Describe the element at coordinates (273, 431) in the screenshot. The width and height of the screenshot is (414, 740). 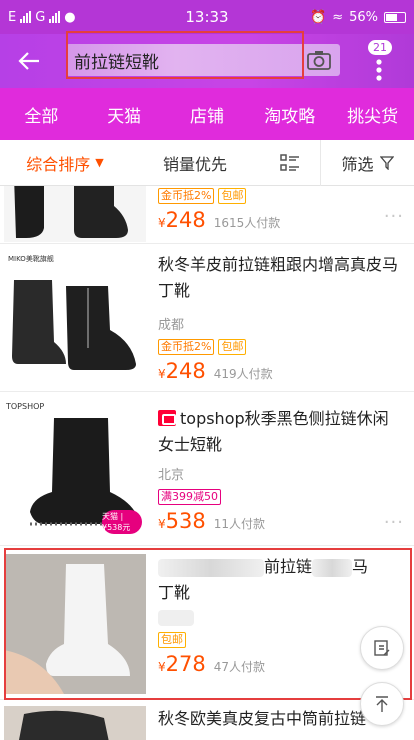
I see `product-title-text: topshop秋季黑色侧拉链休闲女士短靴` at that location.